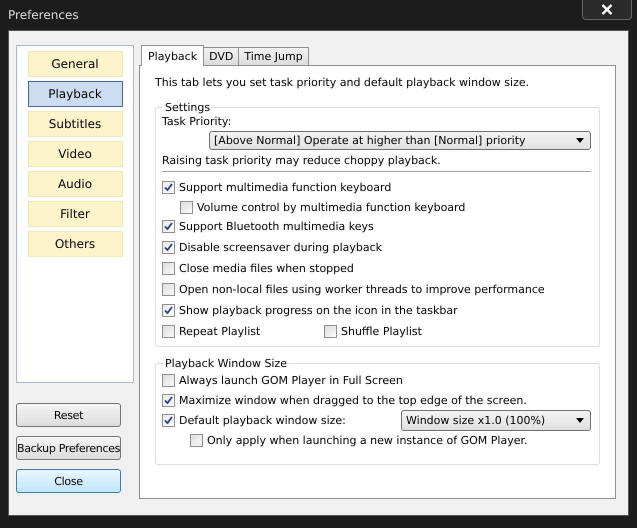  Describe the element at coordinates (75, 244) in the screenshot. I see `category-item: Others` at that location.